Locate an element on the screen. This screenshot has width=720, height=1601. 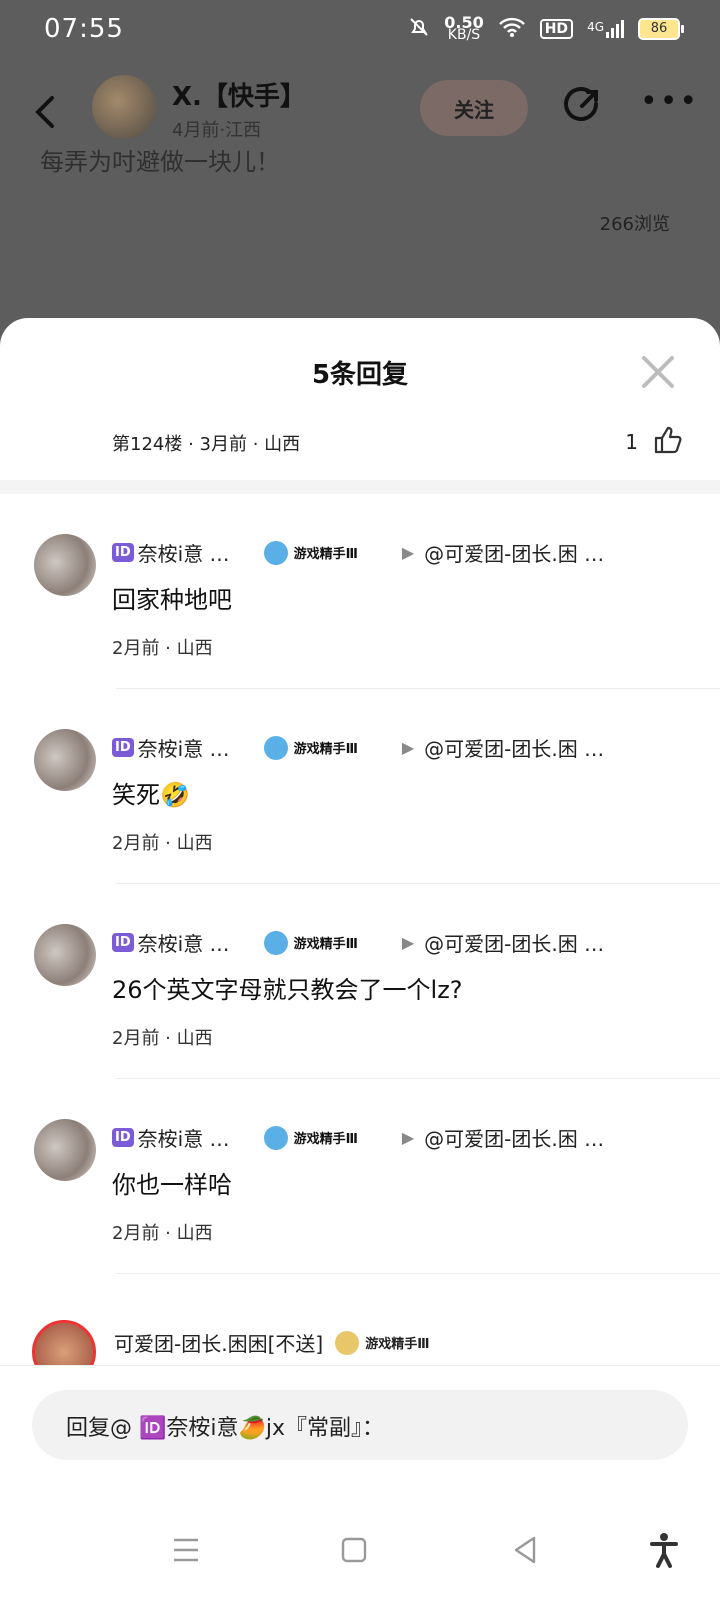
back-nav-button is located at coordinates (526, 1550).